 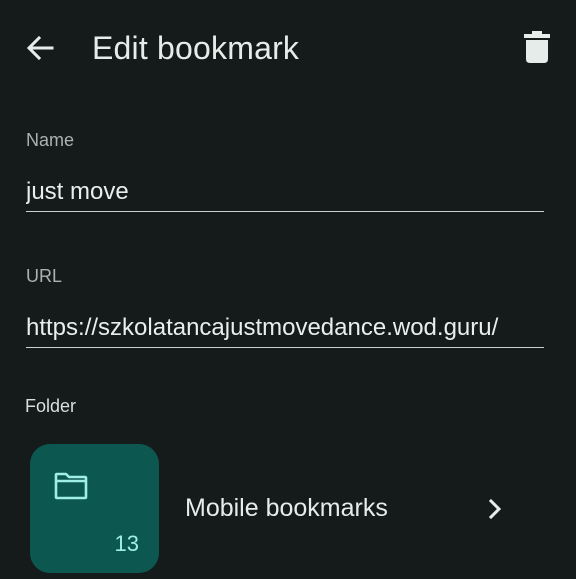 What do you see at coordinates (71, 486) in the screenshot?
I see `folder-icon` at bounding box center [71, 486].